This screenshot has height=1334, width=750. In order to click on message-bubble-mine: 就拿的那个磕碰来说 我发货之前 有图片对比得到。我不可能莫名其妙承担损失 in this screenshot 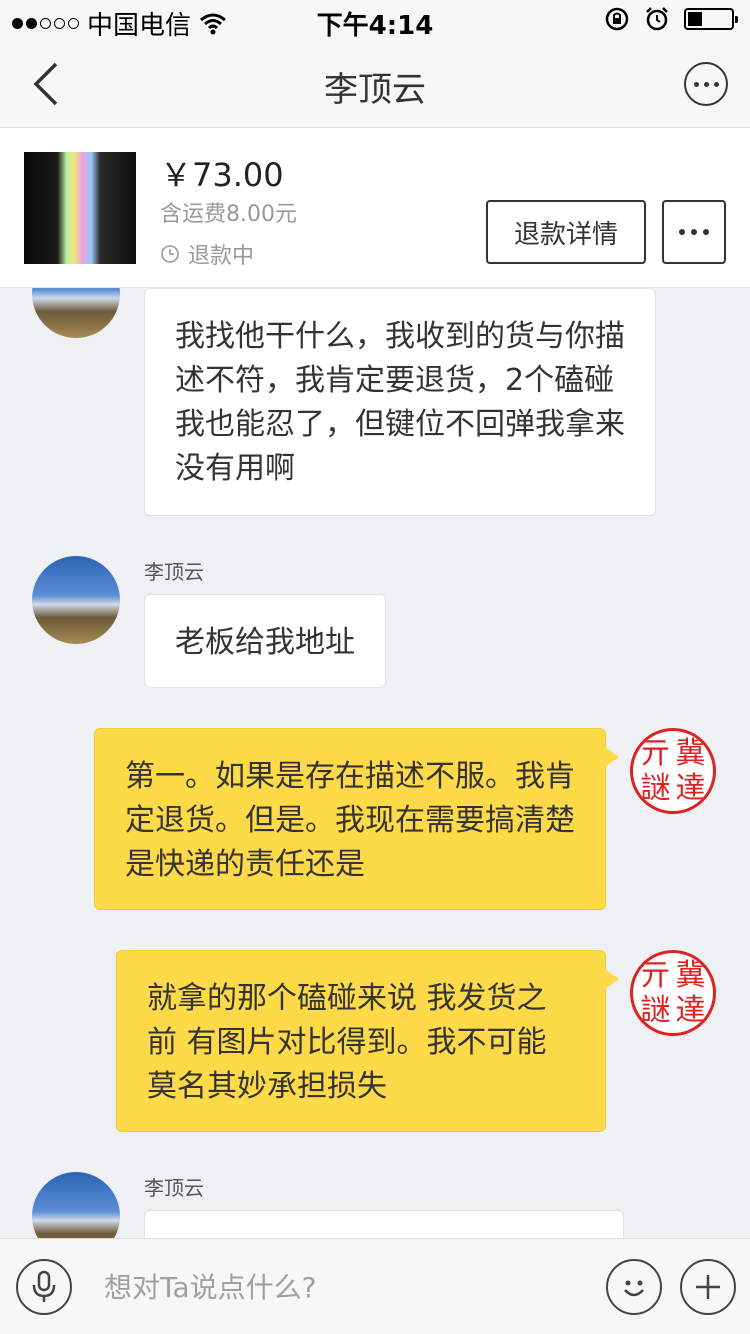, I will do `click(367, 1041)`.